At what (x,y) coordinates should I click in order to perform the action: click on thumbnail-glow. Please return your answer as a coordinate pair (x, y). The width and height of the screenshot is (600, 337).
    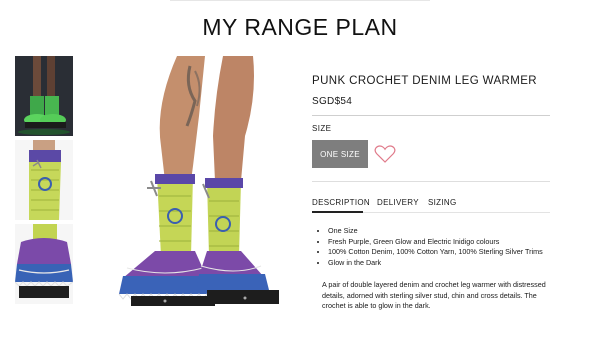
    Looking at the image, I should click on (44, 96).